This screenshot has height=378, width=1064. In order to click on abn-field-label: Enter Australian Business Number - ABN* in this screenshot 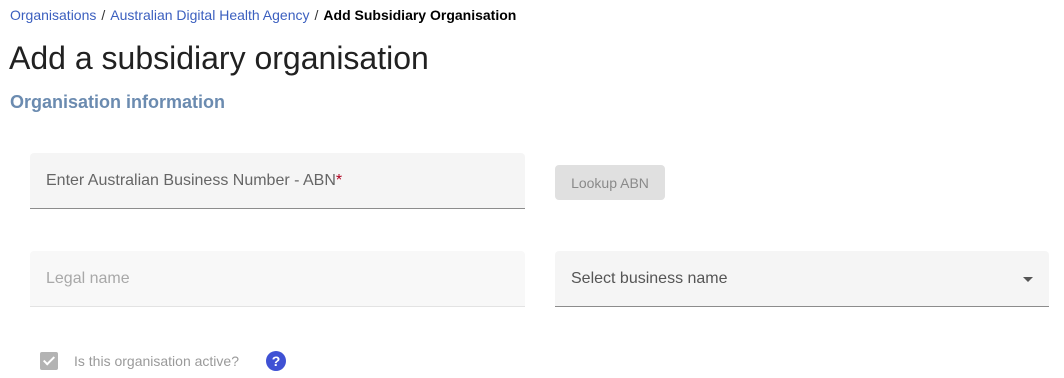, I will do `click(194, 180)`.